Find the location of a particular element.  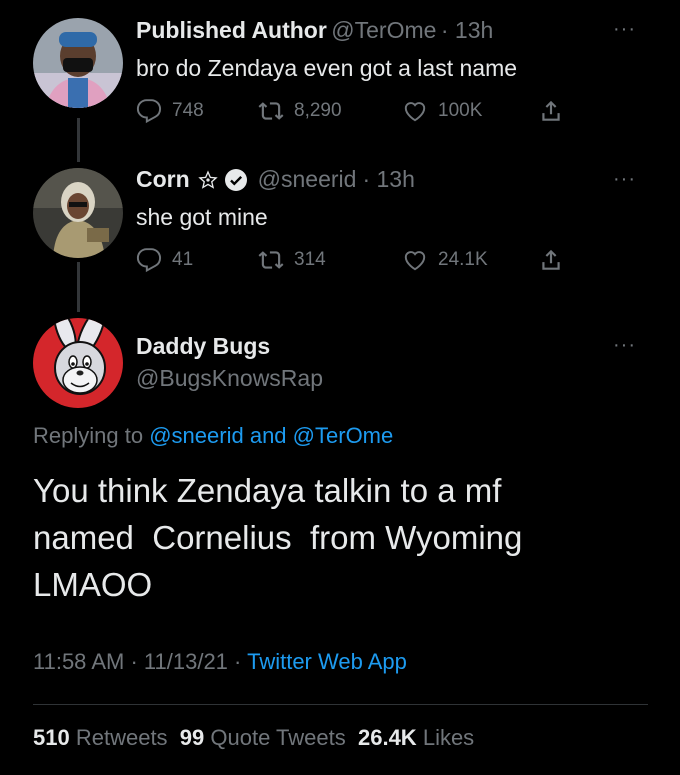

author-handle: @TerOme is located at coordinates (383, 30).